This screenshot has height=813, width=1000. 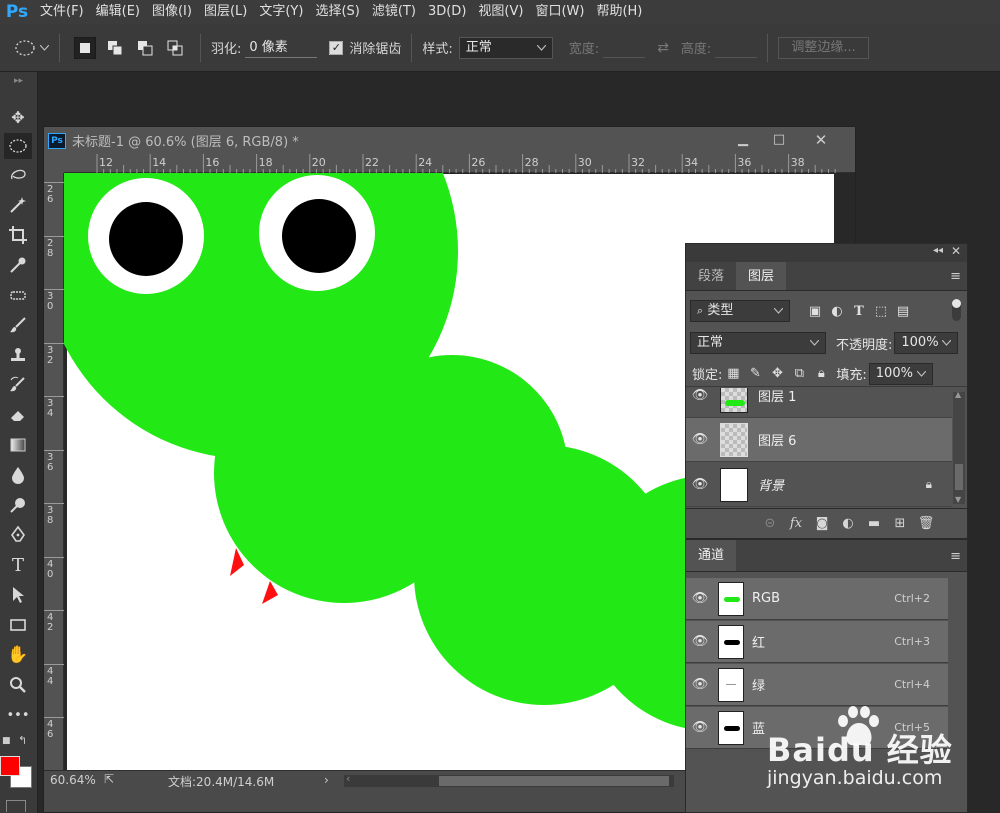 I want to click on rectangle-tool-icon, so click(x=18, y=625).